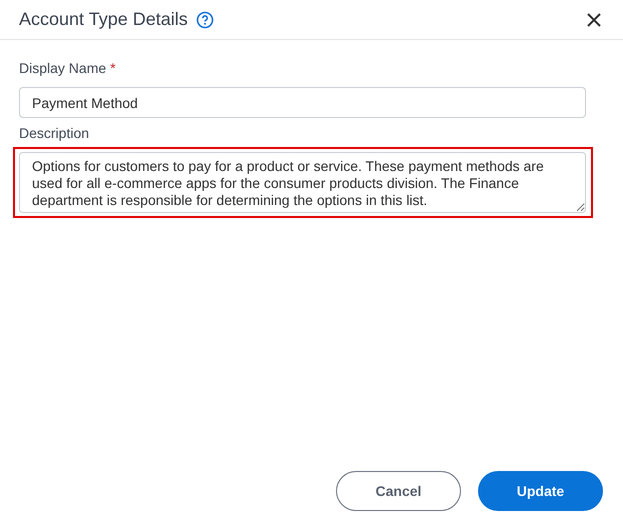 The height and width of the screenshot is (531, 623). Describe the element at coordinates (594, 19) in the screenshot. I see `close-icon` at that location.